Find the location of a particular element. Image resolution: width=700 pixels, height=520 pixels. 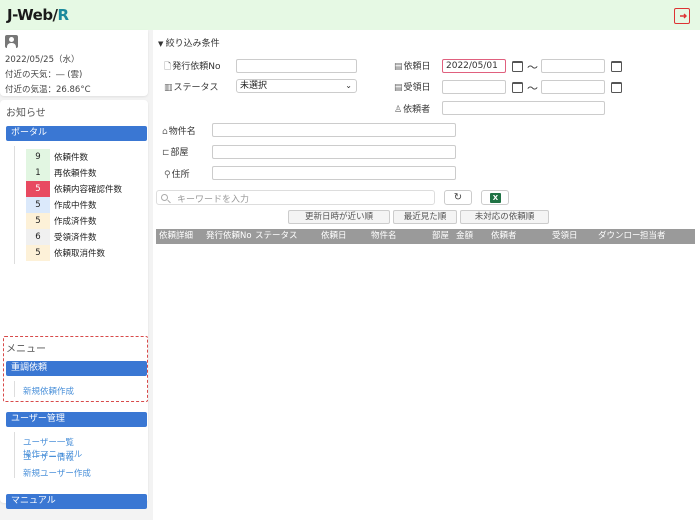

portal-item-requests: 9 依頼件数 is located at coordinates (83, 157).